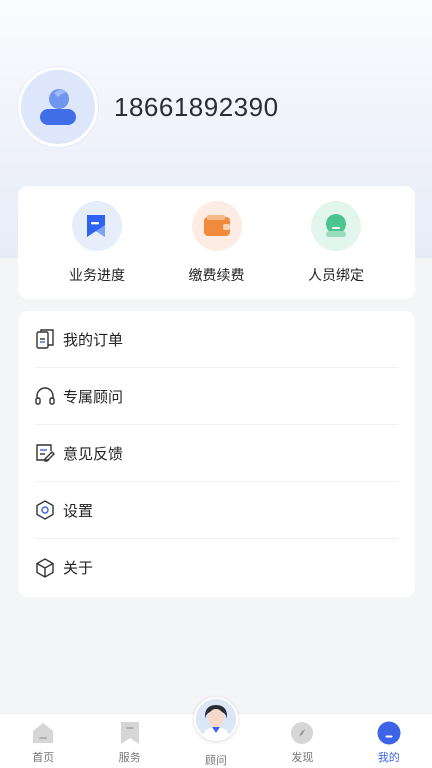 This screenshot has width=432, height=768. I want to click on menu-item-feedback: 意见反馈, so click(216, 453).